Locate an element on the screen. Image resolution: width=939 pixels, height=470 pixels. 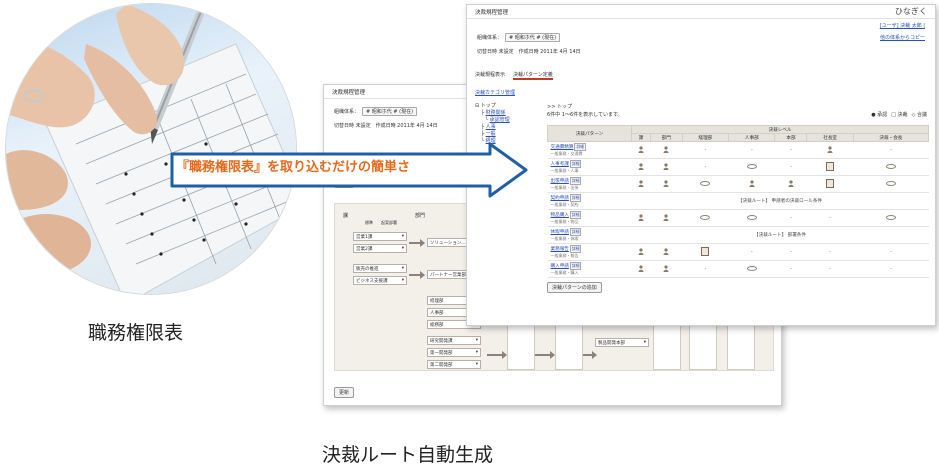
route-box: 研究開発課 ▾ is located at coordinates (454, 340).